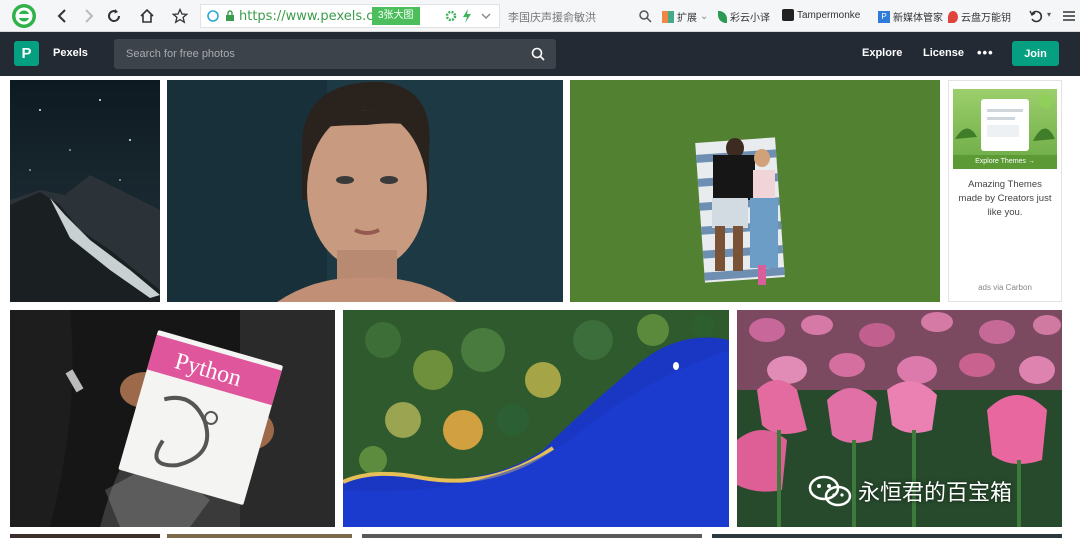 The image size is (1080, 538). What do you see at coordinates (396, 16) in the screenshot?
I see `image-count-badge: 3张大图` at bounding box center [396, 16].